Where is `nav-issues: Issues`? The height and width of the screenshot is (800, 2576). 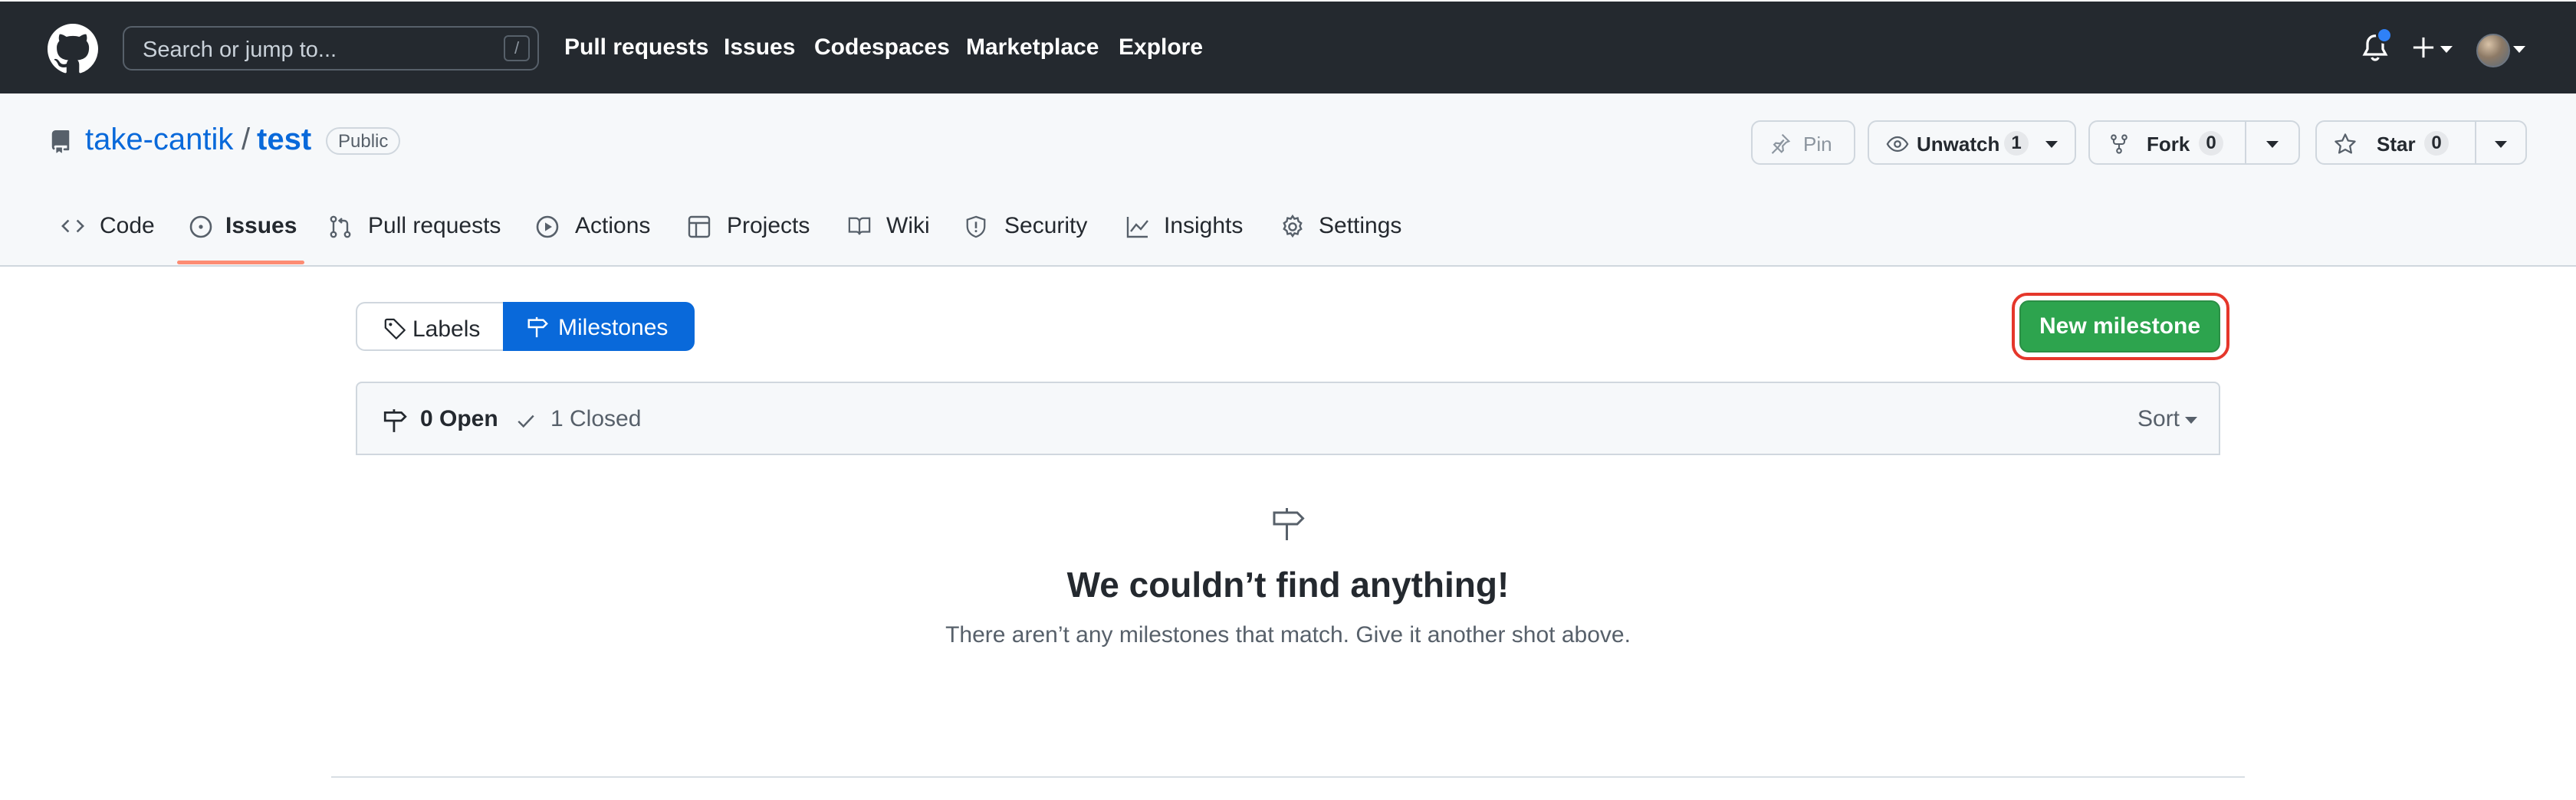 nav-issues: Issues is located at coordinates (760, 47).